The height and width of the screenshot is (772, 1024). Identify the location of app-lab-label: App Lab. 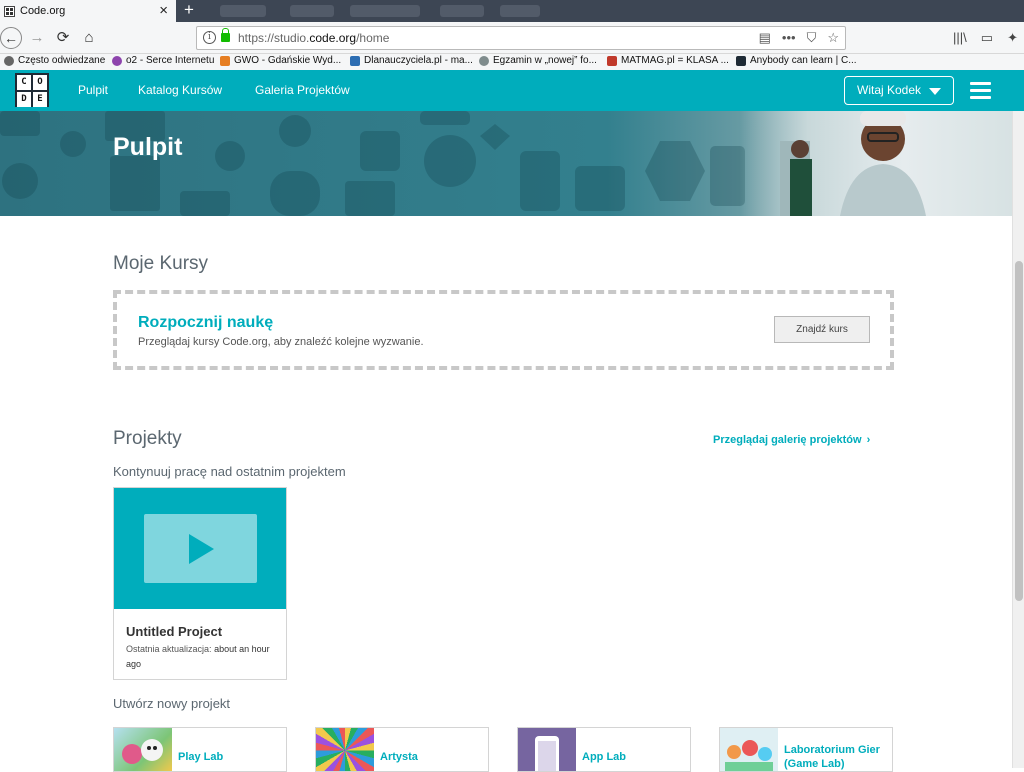
(604, 757).